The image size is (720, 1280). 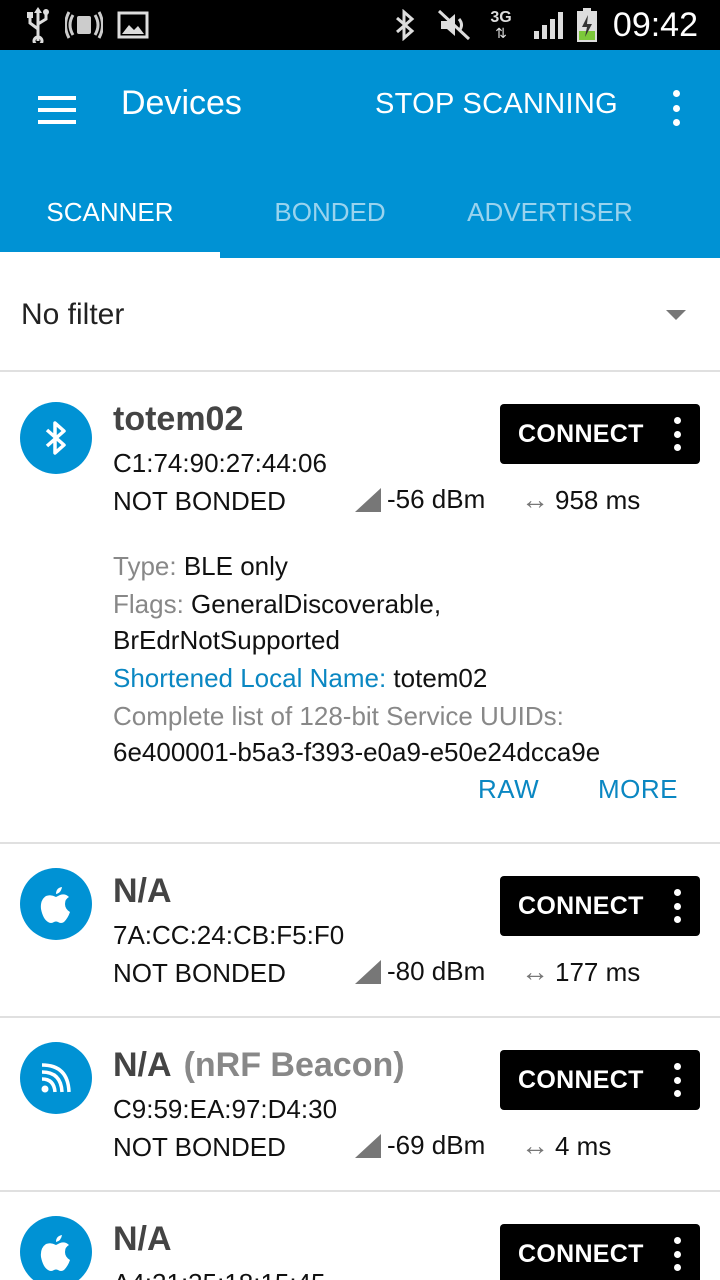 What do you see at coordinates (550, 25) in the screenshot?
I see `signal-icon` at bounding box center [550, 25].